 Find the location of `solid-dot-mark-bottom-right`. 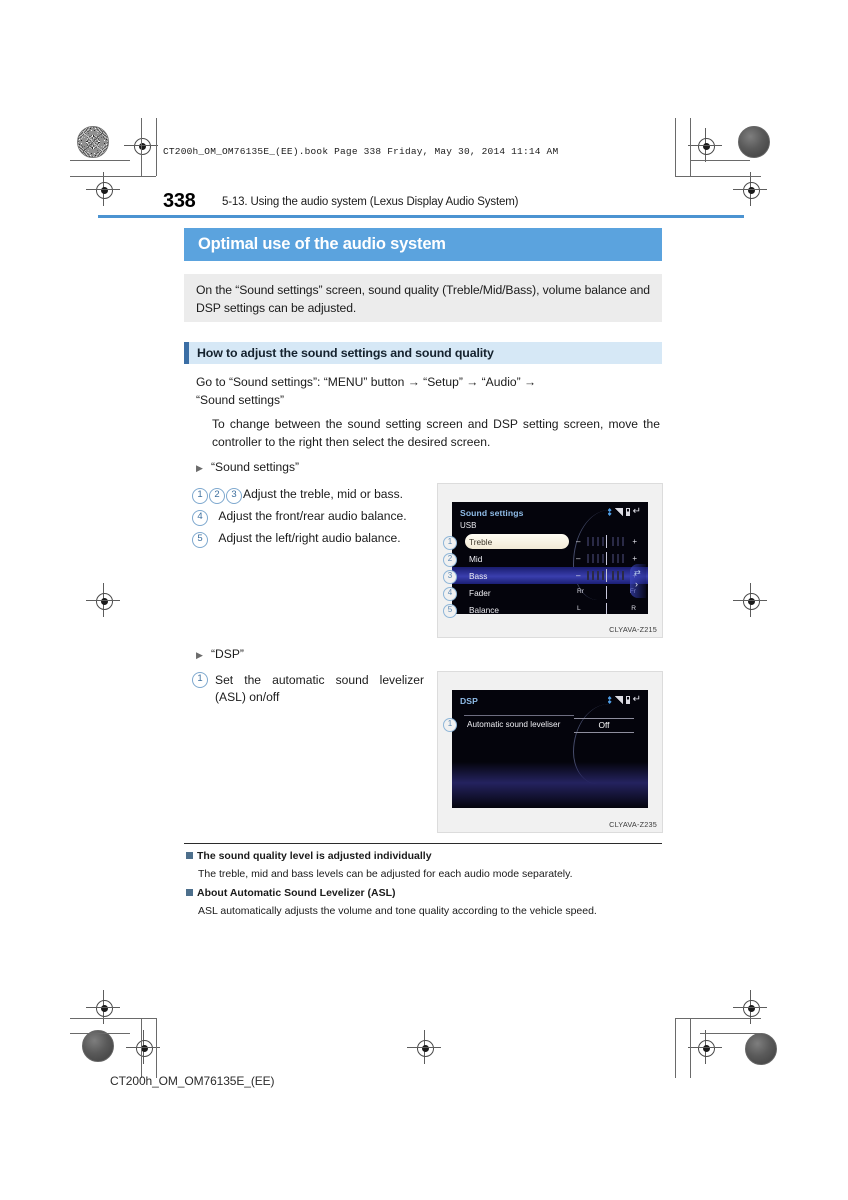

solid-dot-mark-bottom-right is located at coordinates (761, 1049).